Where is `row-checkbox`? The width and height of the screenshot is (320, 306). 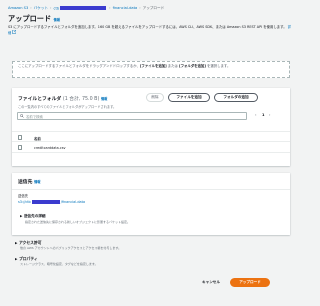 row-checkbox is located at coordinates (20, 147).